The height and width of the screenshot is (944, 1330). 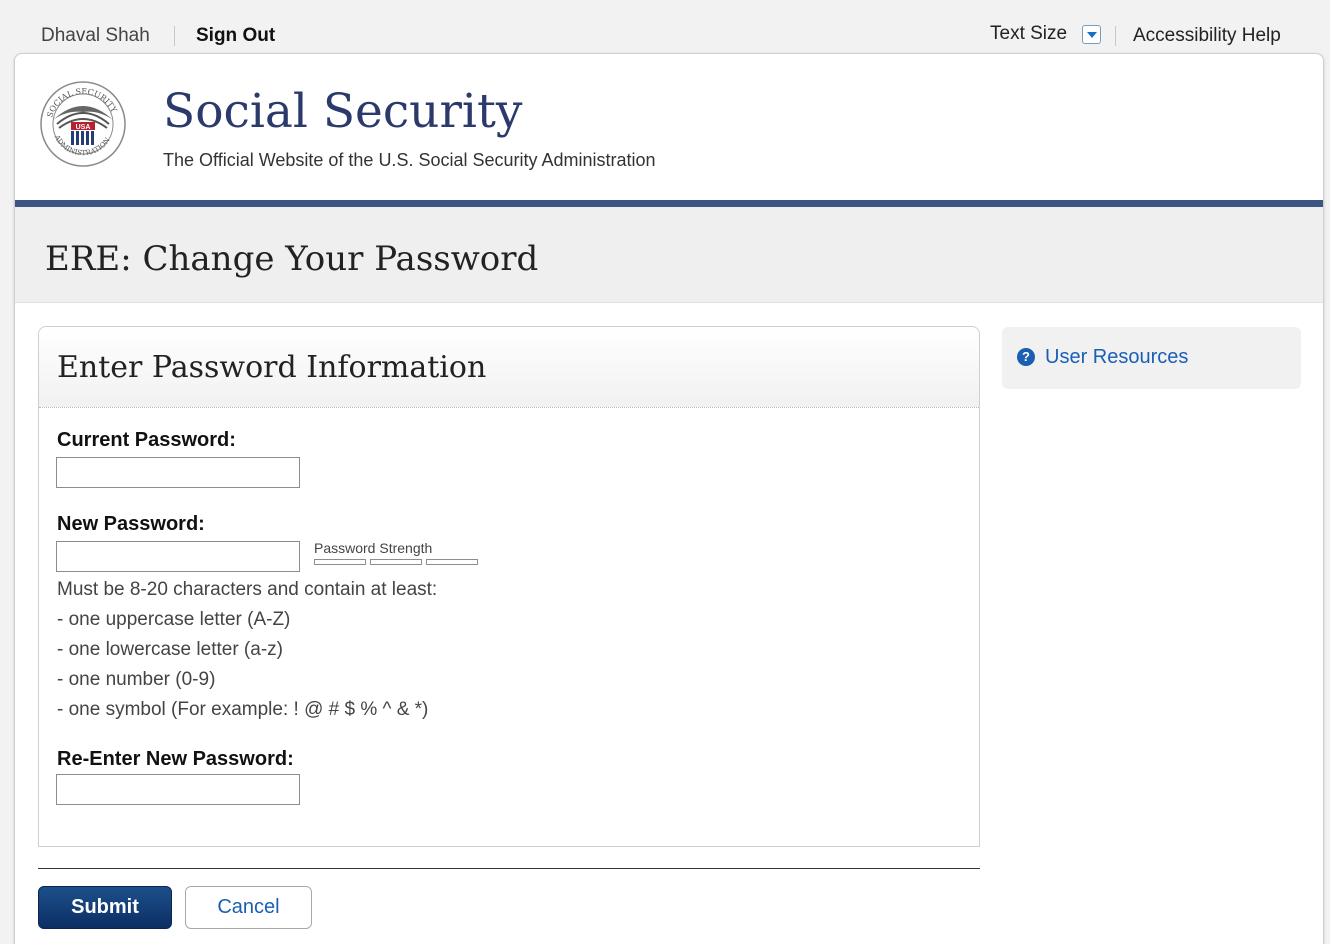 What do you see at coordinates (170, 649) in the screenshot?
I see `requirement-item: - one lowercase letter (a-z)` at bounding box center [170, 649].